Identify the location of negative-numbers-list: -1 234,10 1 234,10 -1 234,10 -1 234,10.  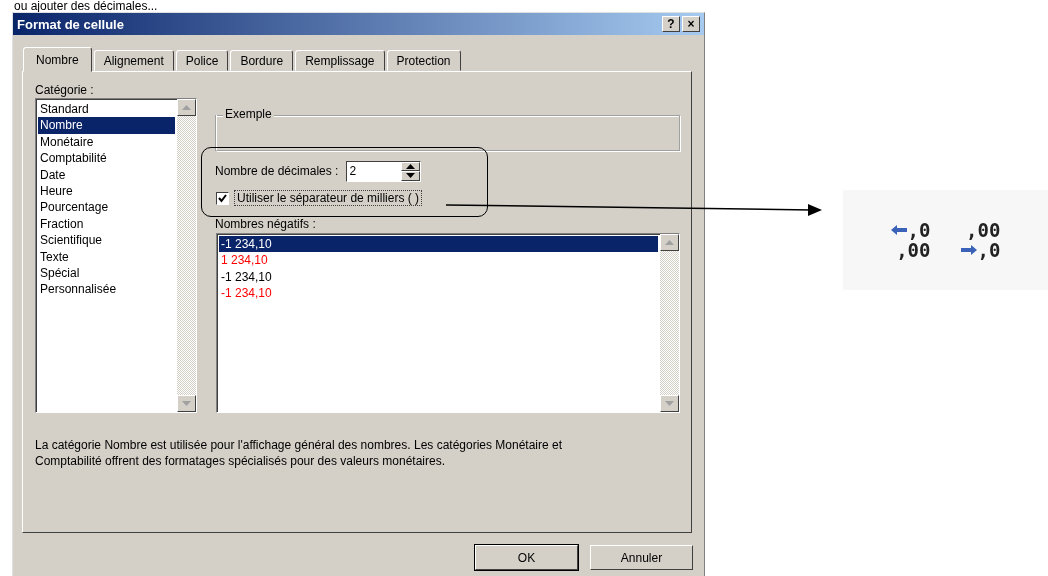
(448, 323).